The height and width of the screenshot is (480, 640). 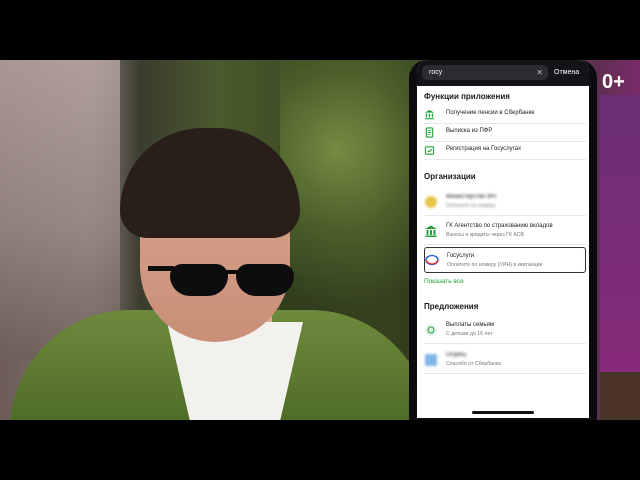 I want to click on organization-subtitle: Оплатите по номеру (УИН) в квитанции, so click(x=495, y=265).